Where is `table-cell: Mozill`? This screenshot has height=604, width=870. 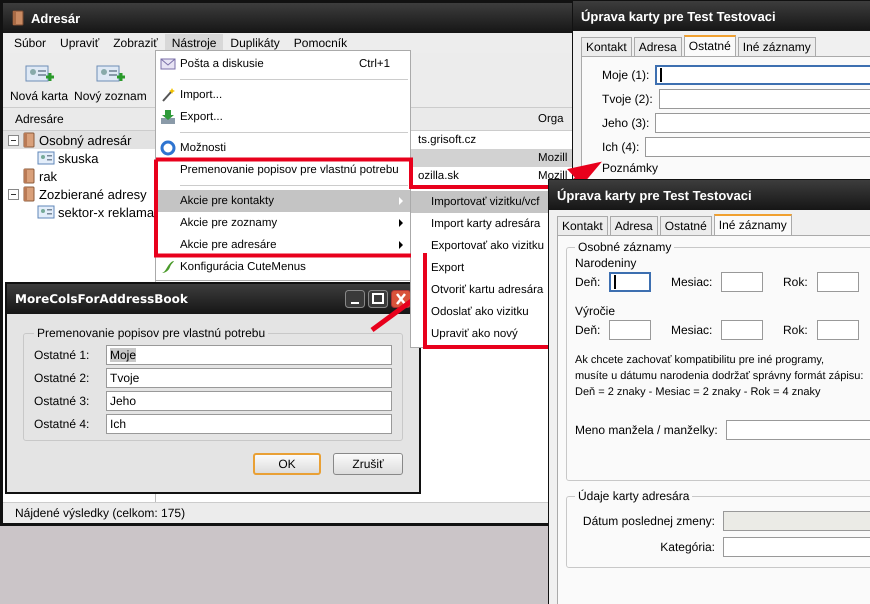 table-cell: Mozill is located at coordinates (553, 176).